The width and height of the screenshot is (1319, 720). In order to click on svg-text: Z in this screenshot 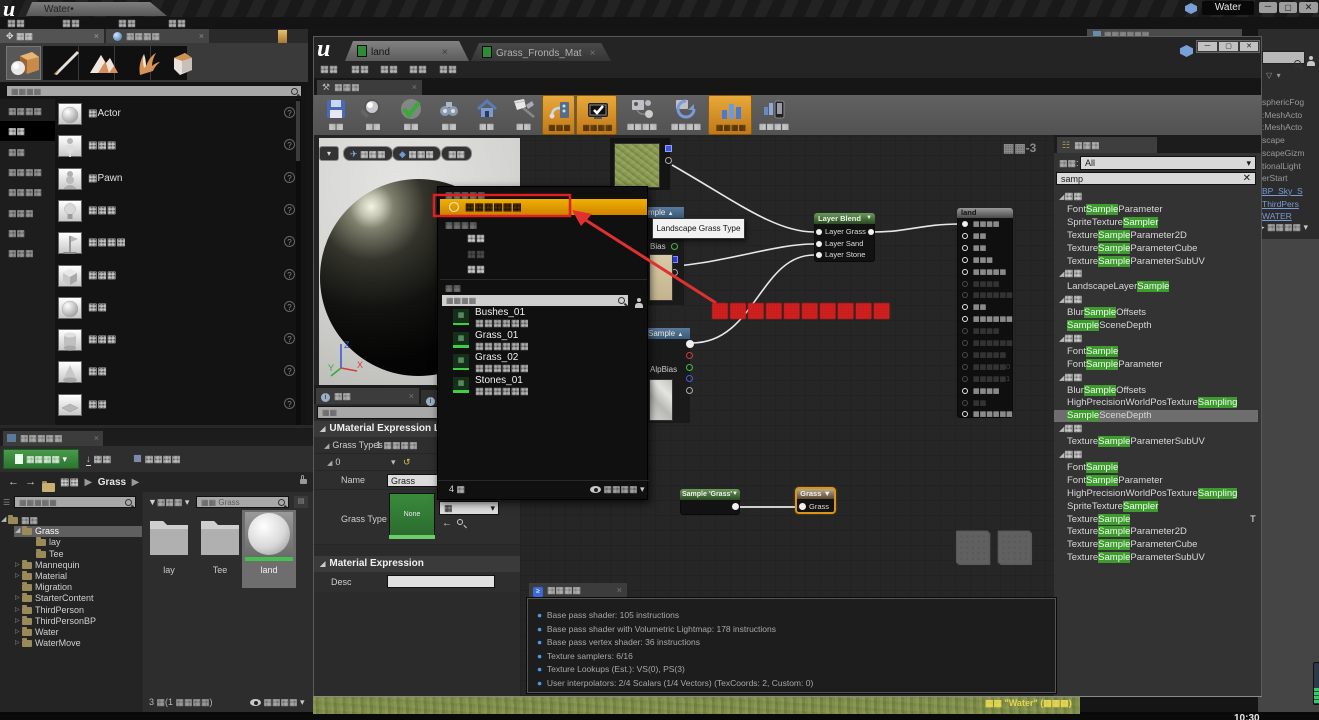, I will do `click(347, 345)`.